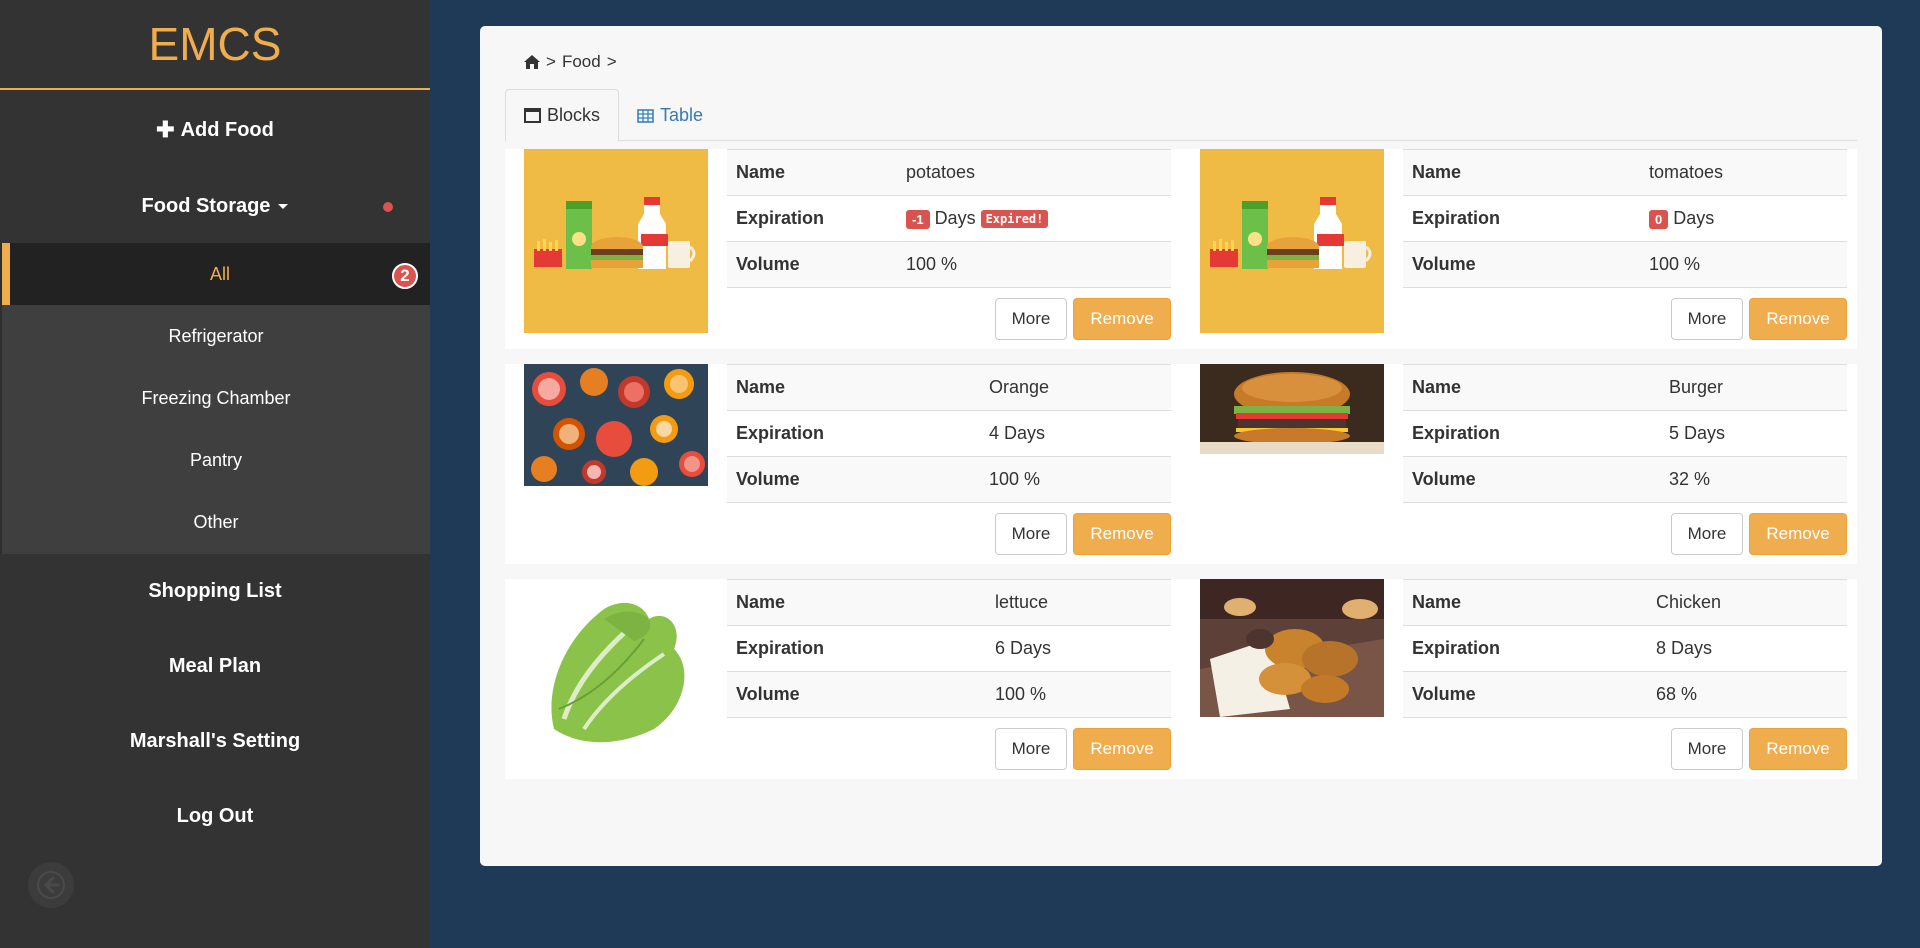  I want to click on food-name: Burger, so click(1753, 387).